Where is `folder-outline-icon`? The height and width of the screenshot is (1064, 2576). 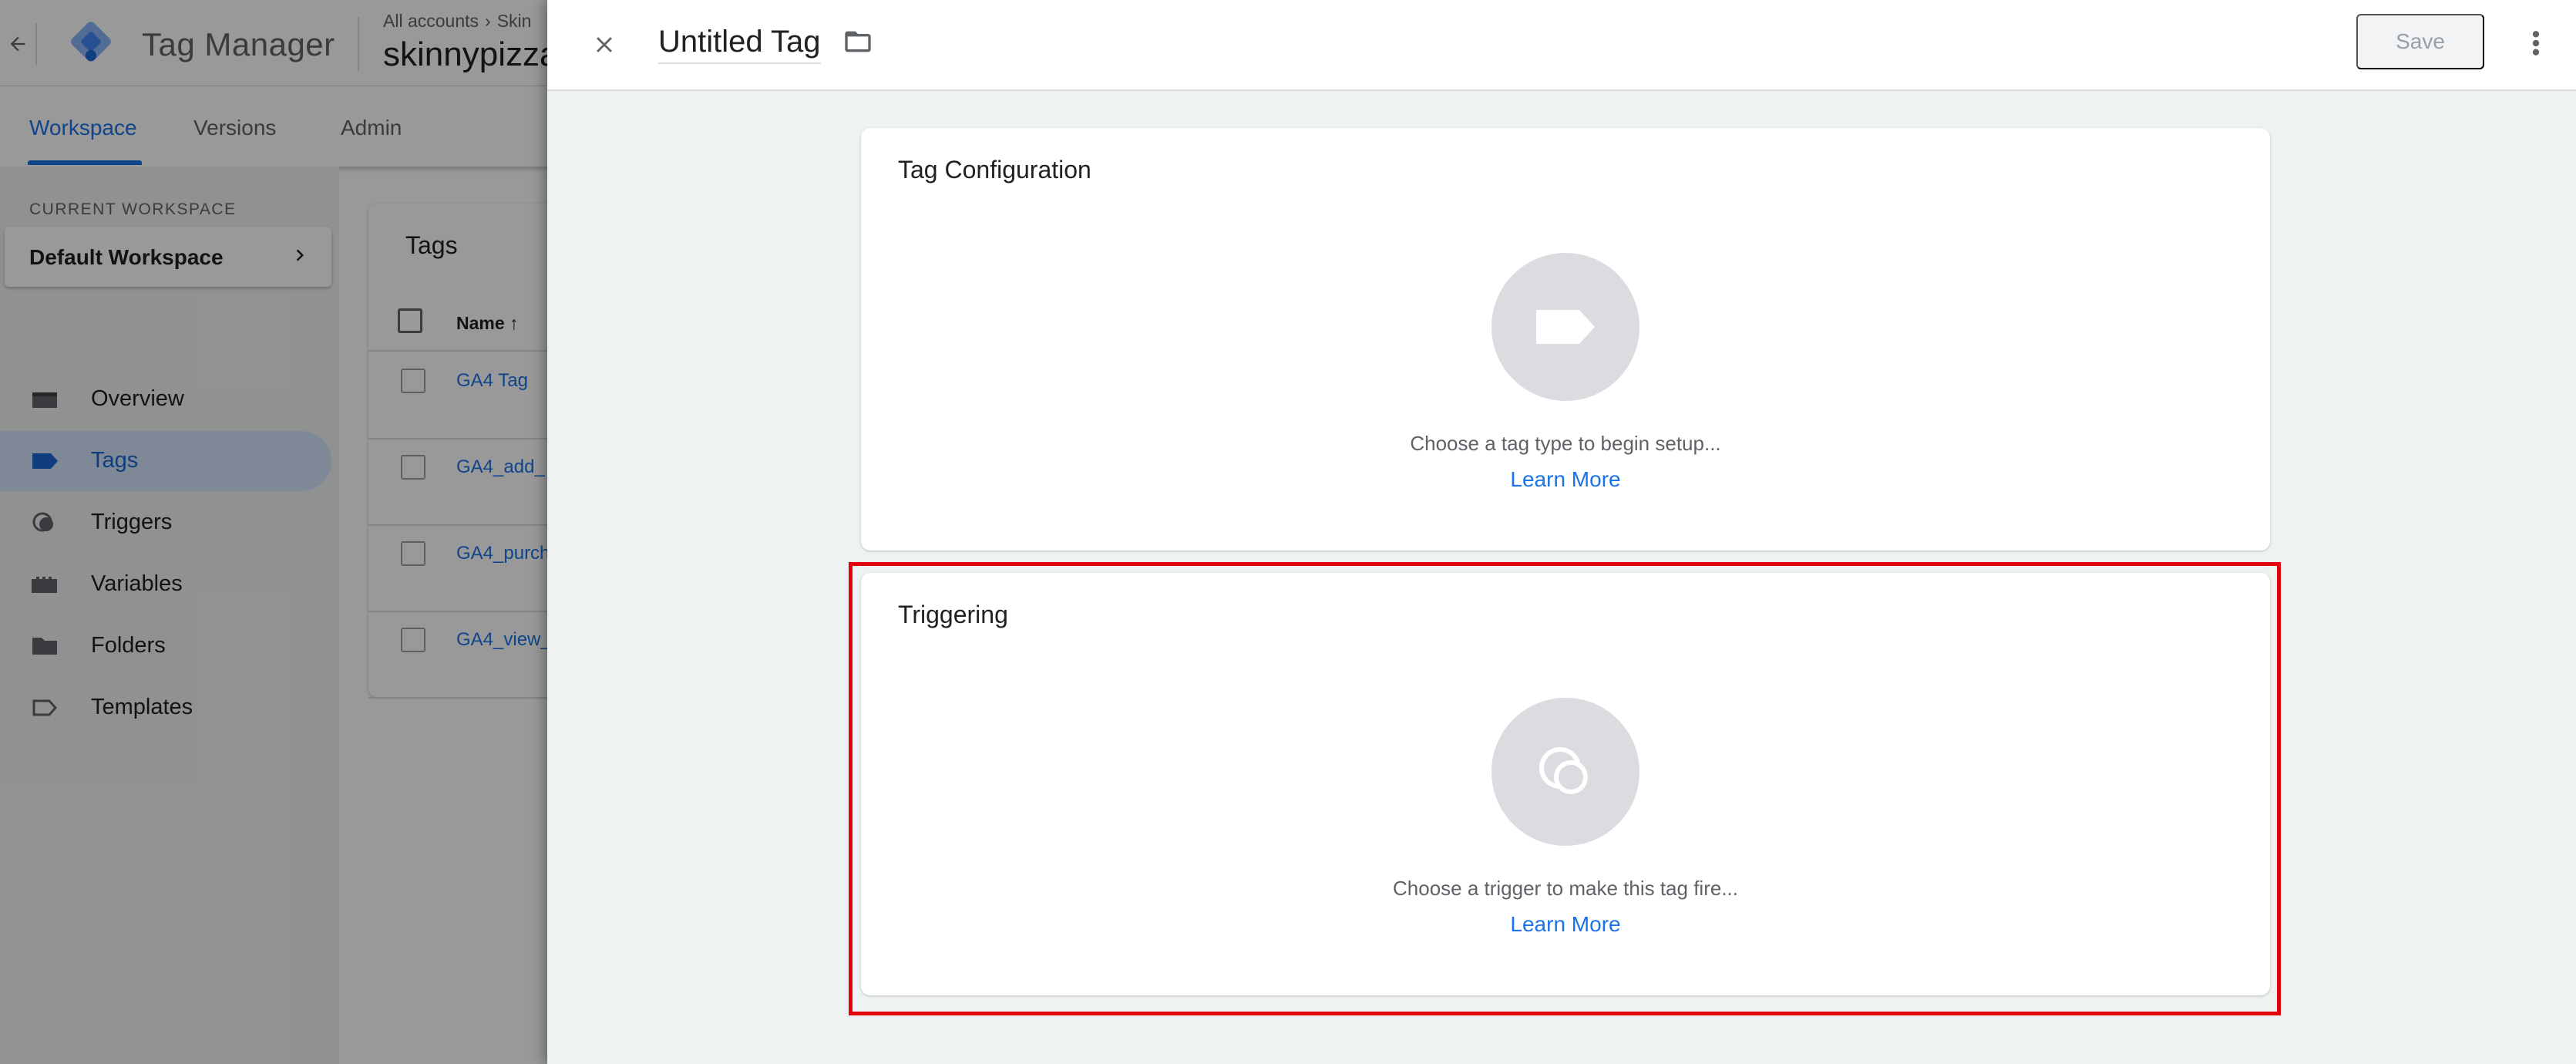 folder-outline-icon is located at coordinates (858, 41).